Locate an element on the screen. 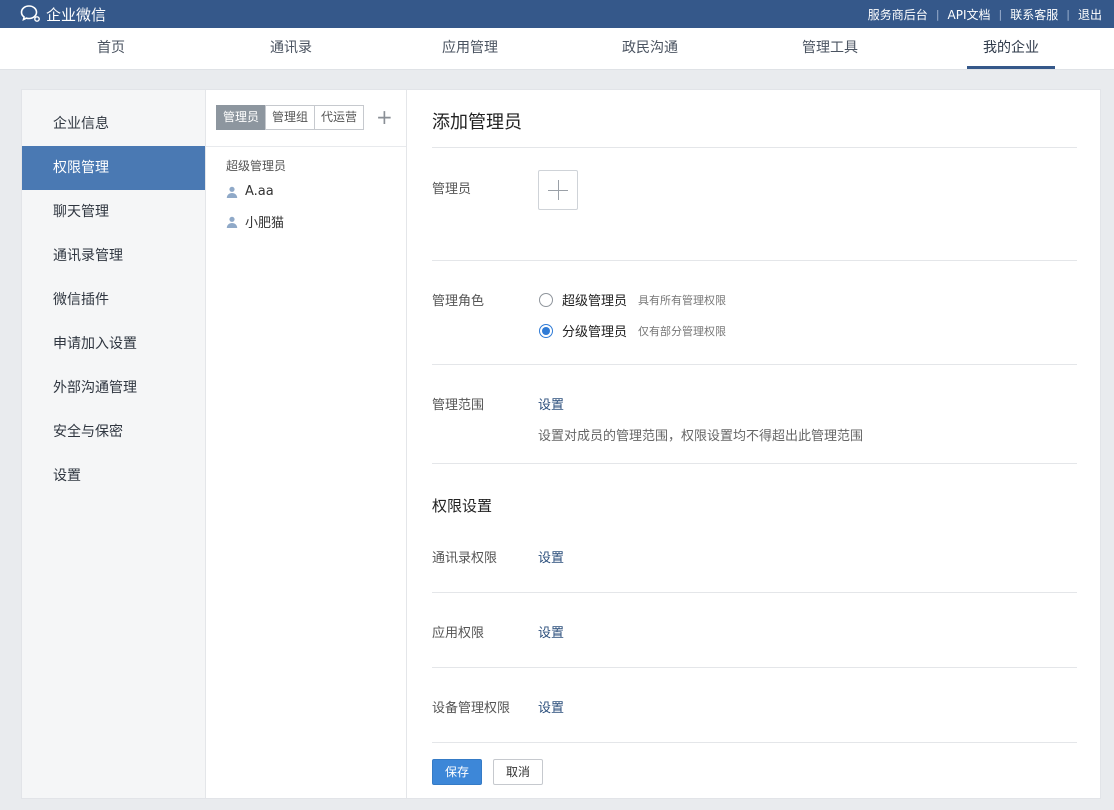 The height and width of the screenshot is (810, 1114). group-title: 超级管理员 is located at coordinates (256, 166).